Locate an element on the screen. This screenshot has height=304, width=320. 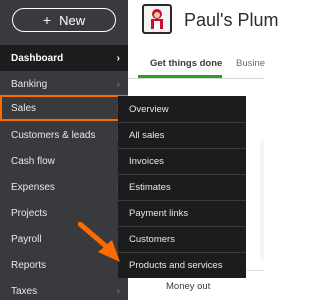
sidebar-item-banking: Banking › is located at coordinates (64, 84).